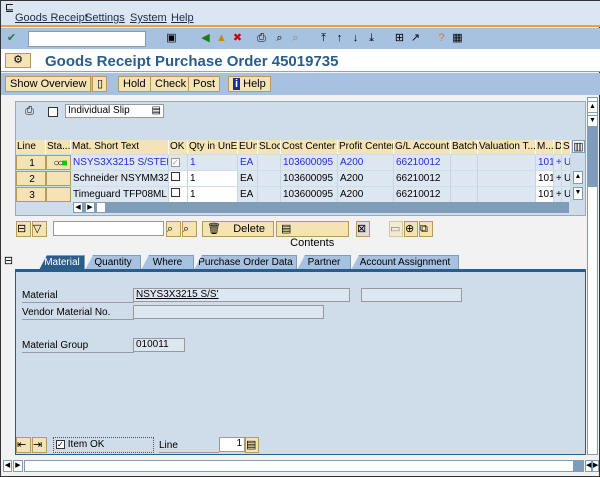  I want to click on select-all-button: ⊟, so click(23, 229).